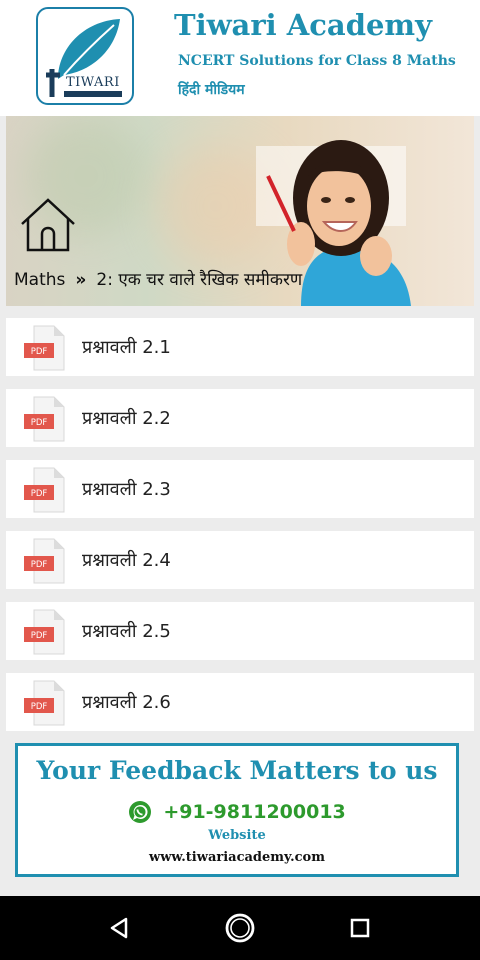 The width and height of the screenshot is (480, 960). I want to click on feedback-title: Your Feedback Matters to us, so click(237, 770).